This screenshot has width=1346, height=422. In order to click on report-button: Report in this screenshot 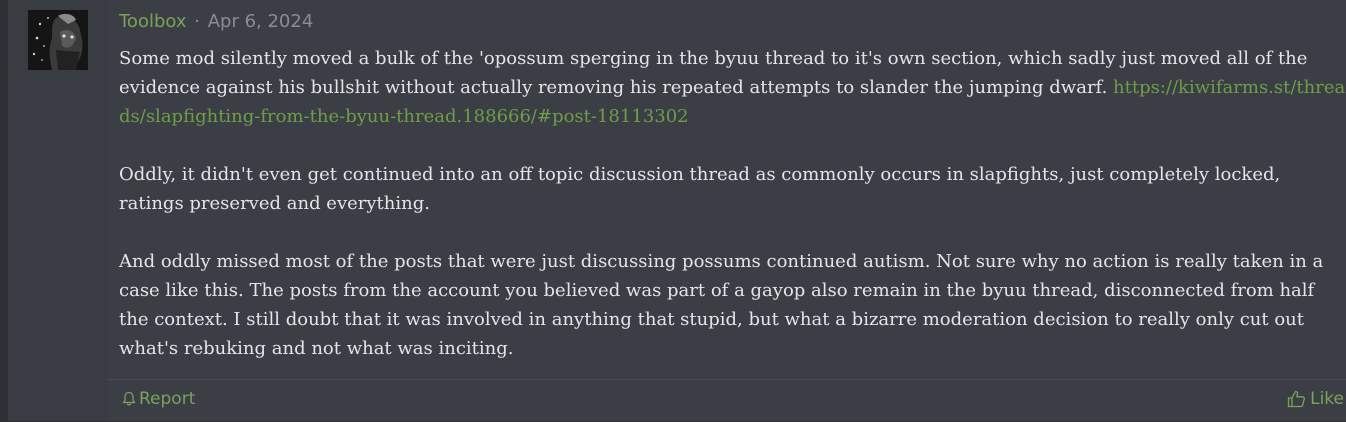, I will do `click(158, 399)`.